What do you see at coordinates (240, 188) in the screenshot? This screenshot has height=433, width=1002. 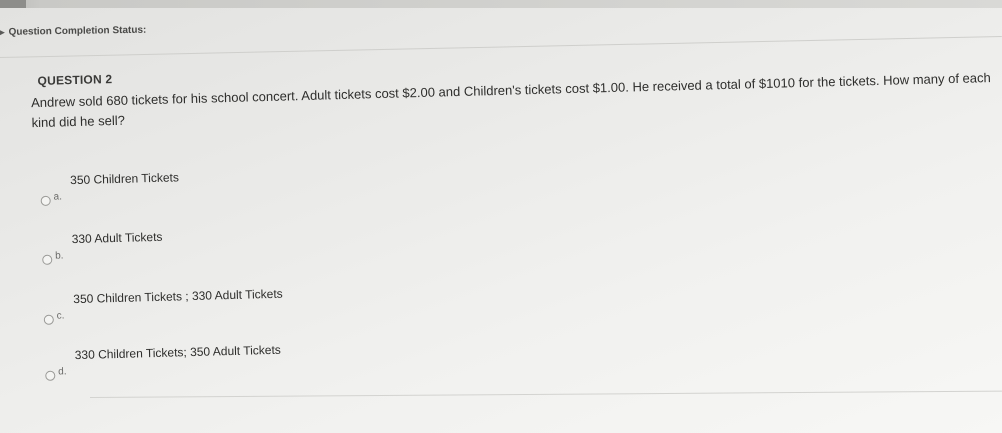 I see `option-a: a. 350 Children Tickets` at bounding box center [240, 188].